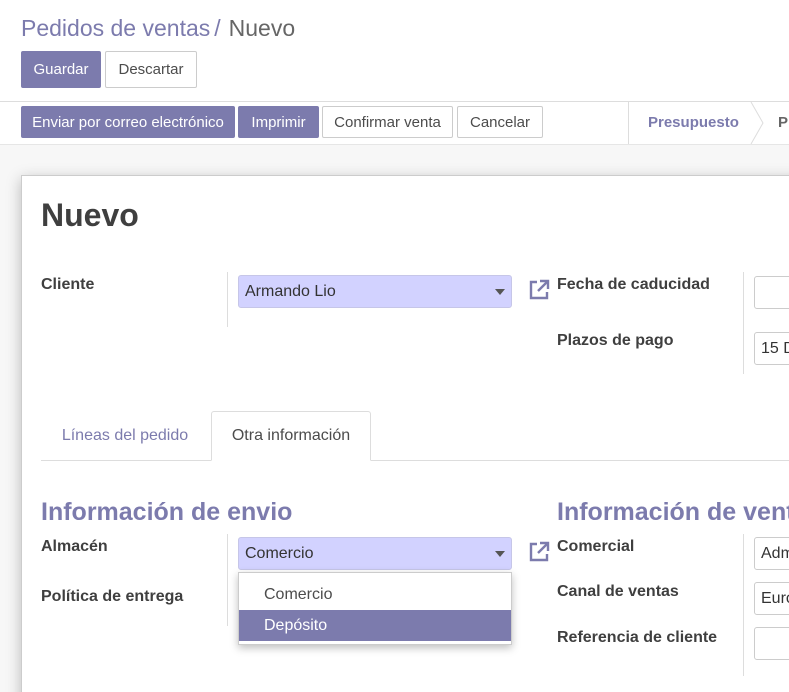  I want to click on sales-channel-label: Canal de ventas, so click(618, 591).